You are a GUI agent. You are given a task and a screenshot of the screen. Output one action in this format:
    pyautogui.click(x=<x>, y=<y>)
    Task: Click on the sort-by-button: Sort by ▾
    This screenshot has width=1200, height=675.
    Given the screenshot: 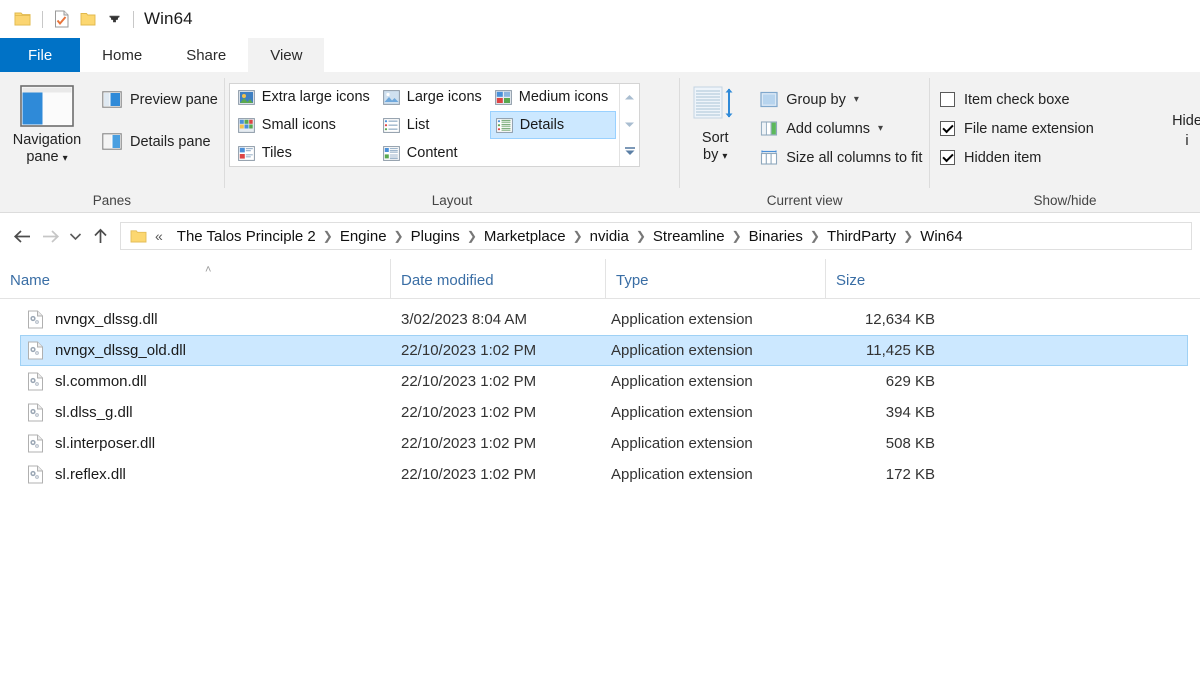 What is the action you would take?
    pyautogui.click(x=715, y=123)
    